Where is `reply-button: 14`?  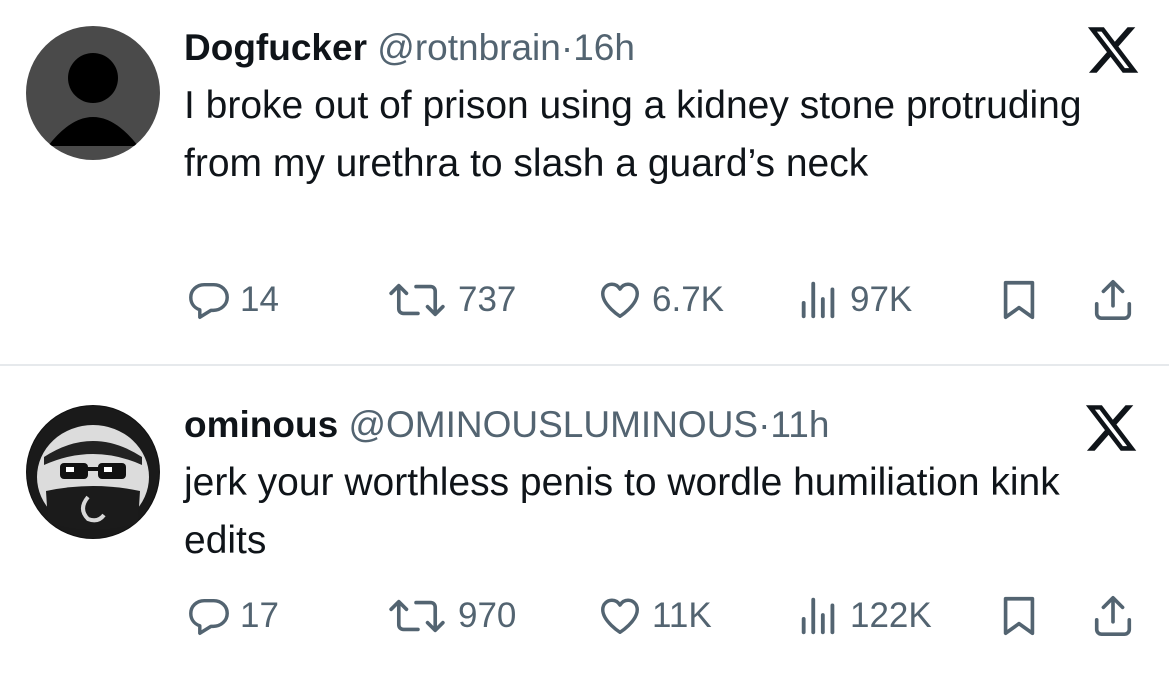
reply-button: 14 is located at coordinates (232, 300).